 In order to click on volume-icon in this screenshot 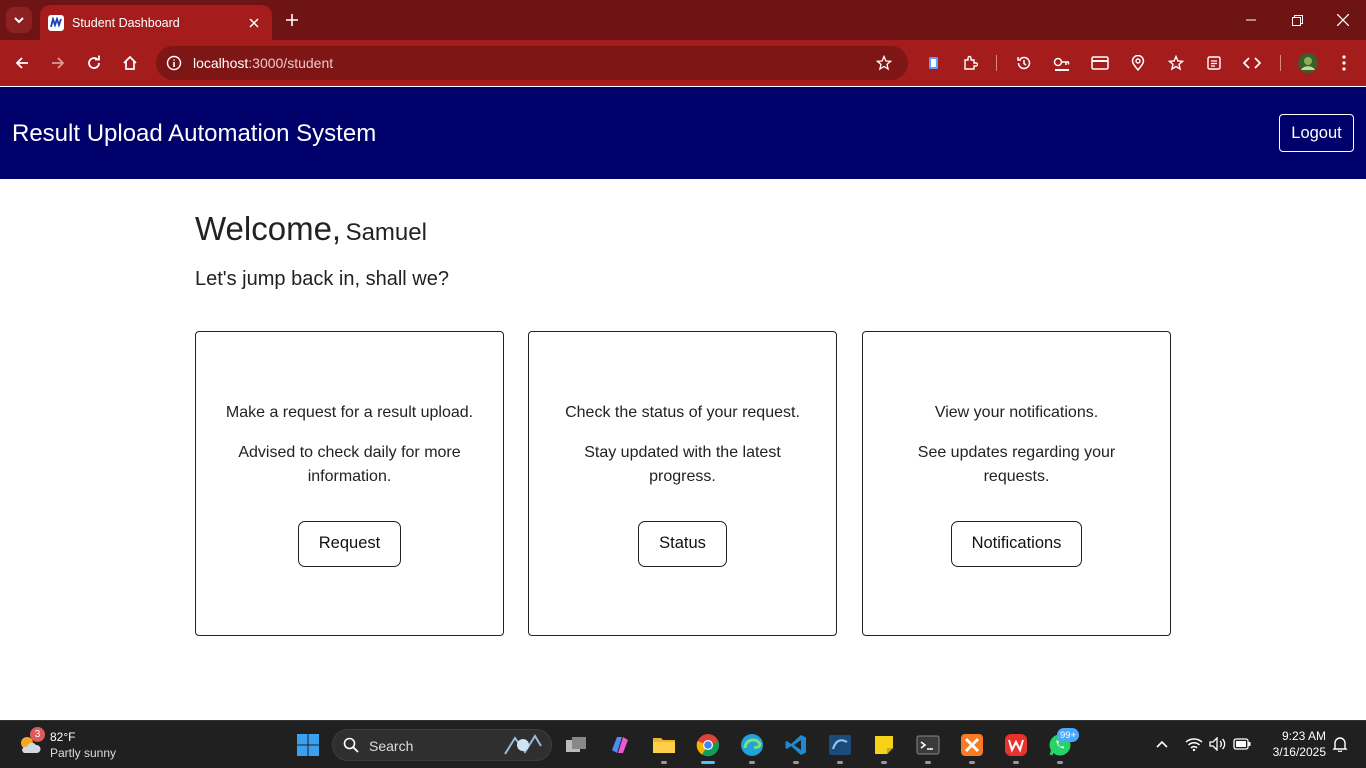, I will do `click(1217, 744)`.